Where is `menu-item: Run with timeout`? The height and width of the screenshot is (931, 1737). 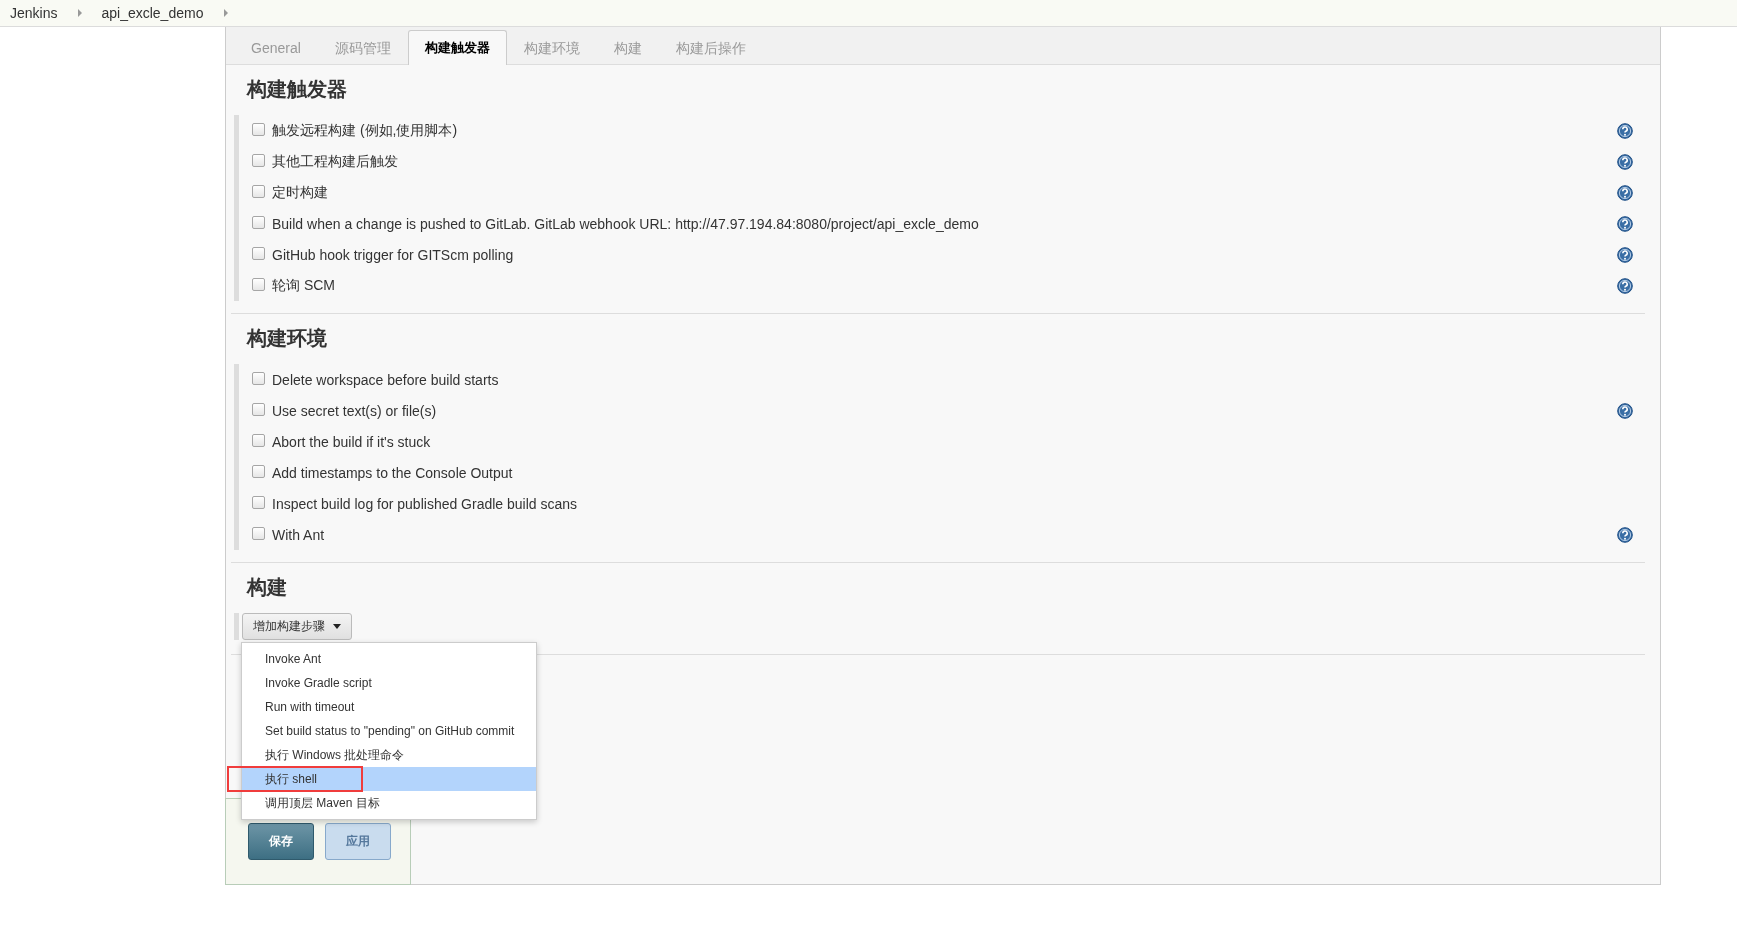
menu-item: Run with timeout is located at coordinates (389, 707).